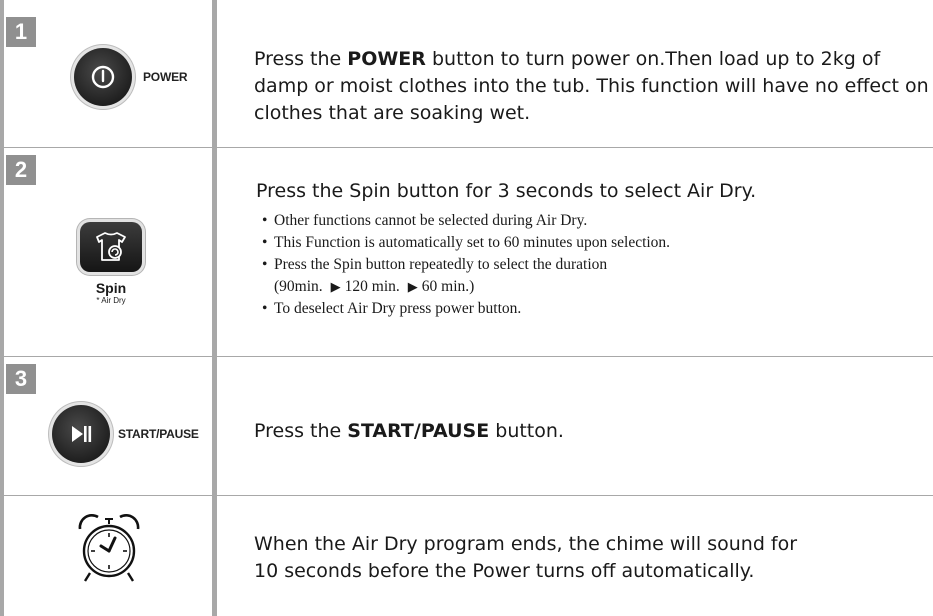 The height and width of the screenshot is (616, 933). I want to click on alarm-clock-icon, so click(109, 548).